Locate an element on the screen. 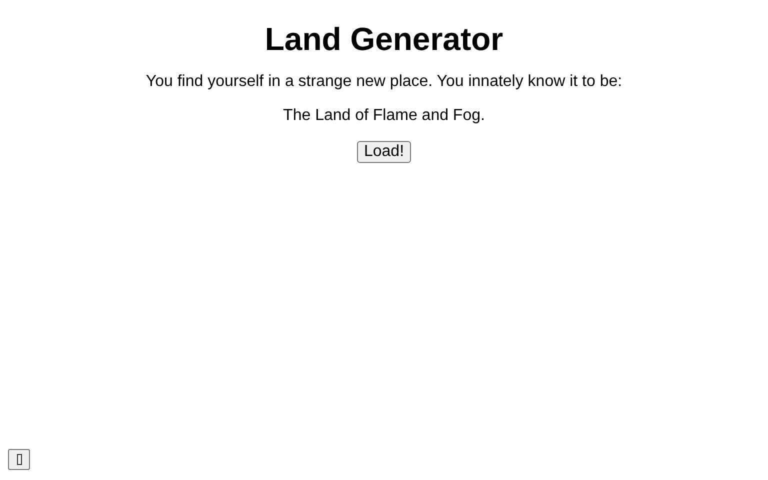 The height and width of the screenshot is (480, 768). corner-button is located at coordinates (19, 459).